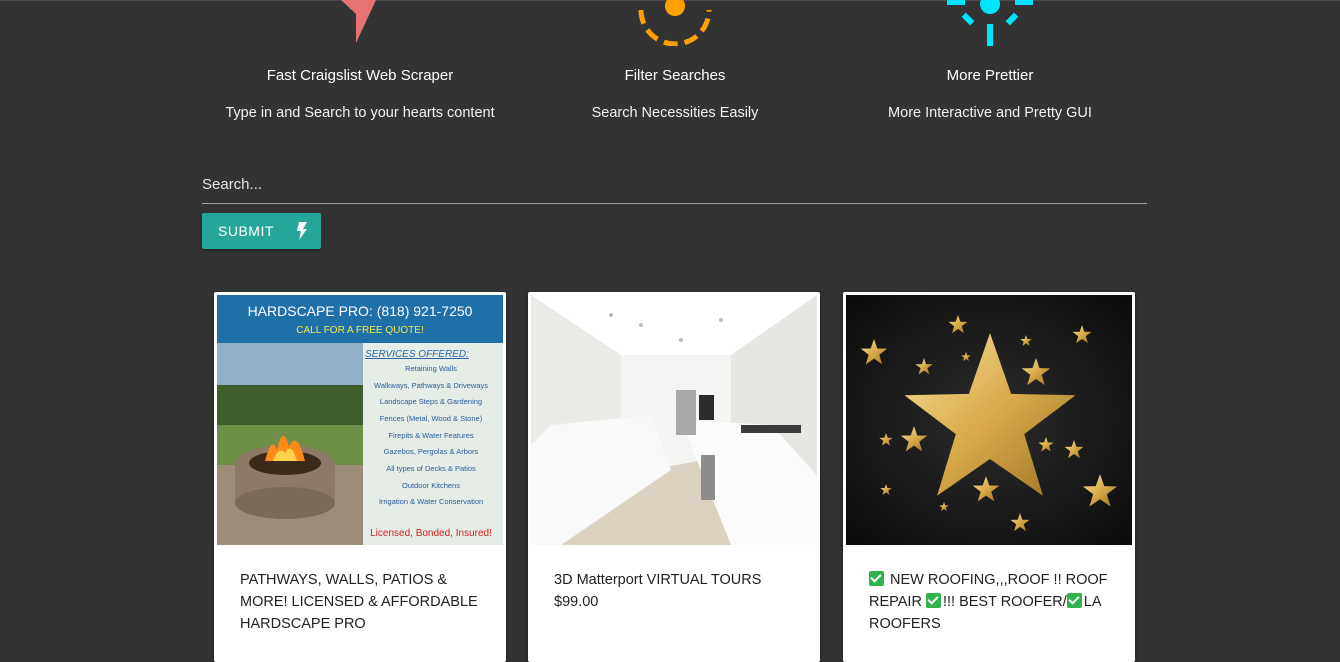  What do you see at coordinates (431, 385) in the screenshot?
I see `ad-service: Walkways, Pathways & Driveways` at bounding box center [431, 385].